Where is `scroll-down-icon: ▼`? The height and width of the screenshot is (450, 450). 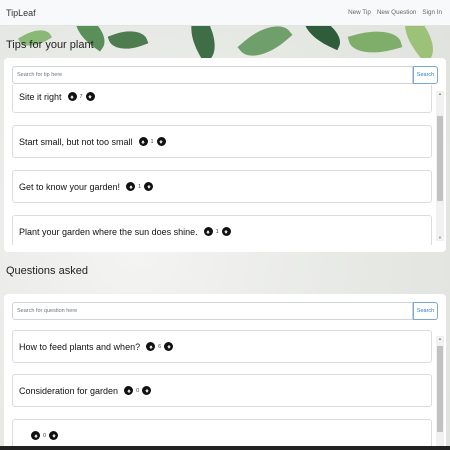 scroll-down-icon: ▼ is located at coordinates (440, 238).